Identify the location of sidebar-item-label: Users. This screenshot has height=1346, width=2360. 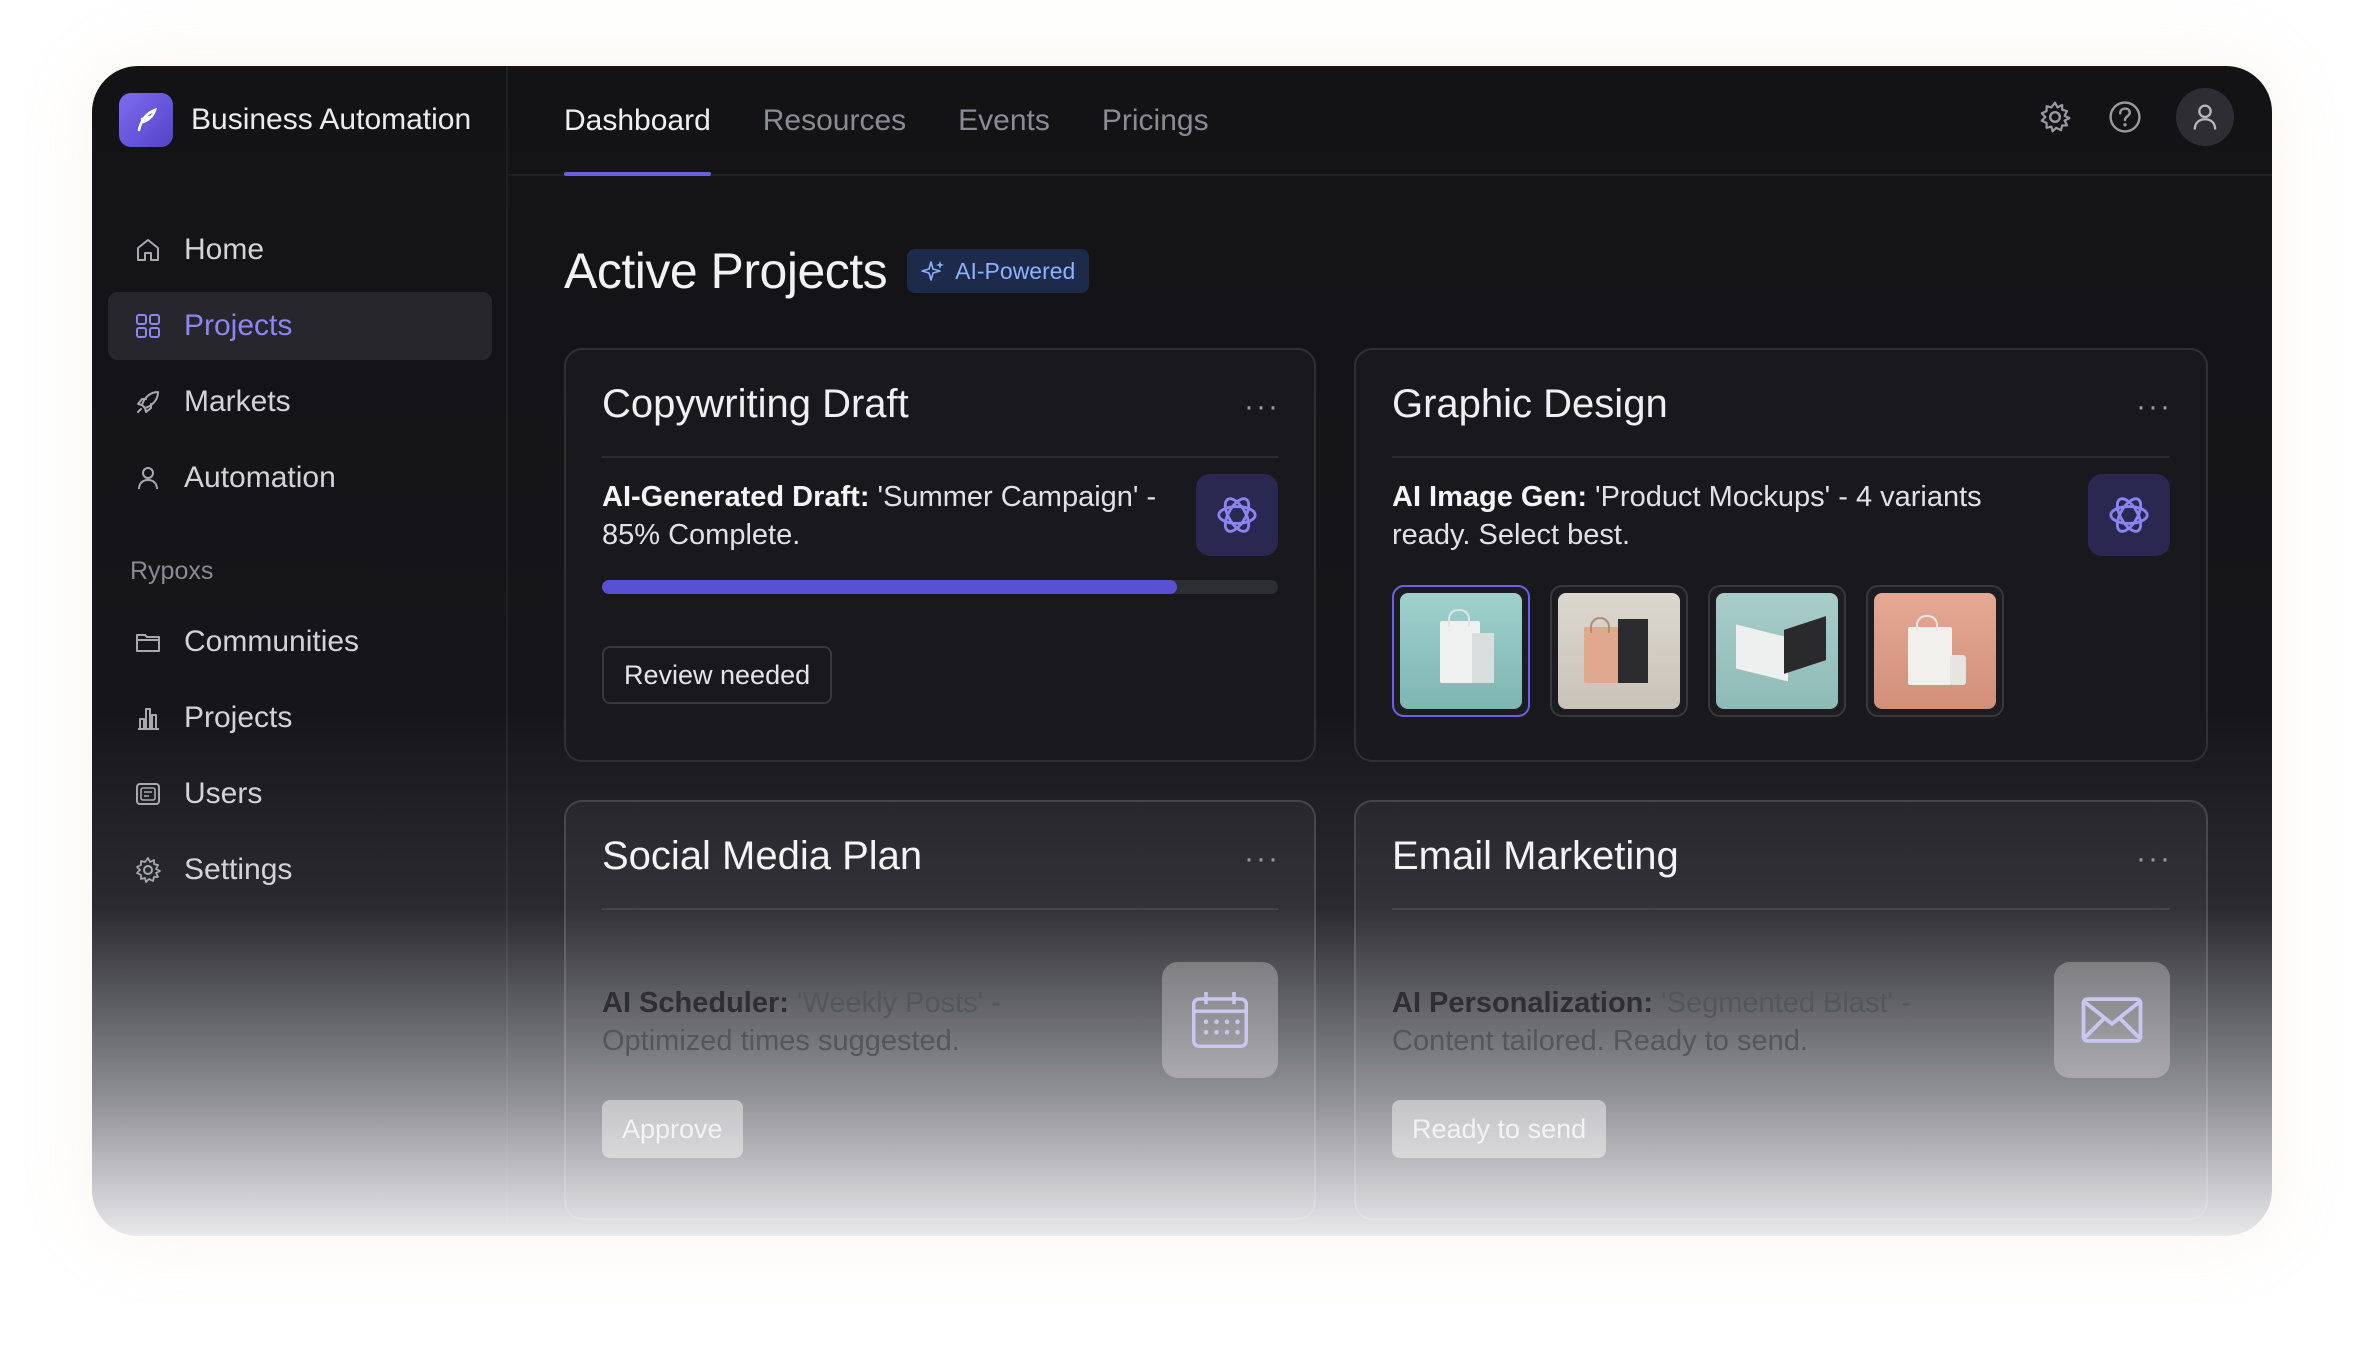
(223, 793).